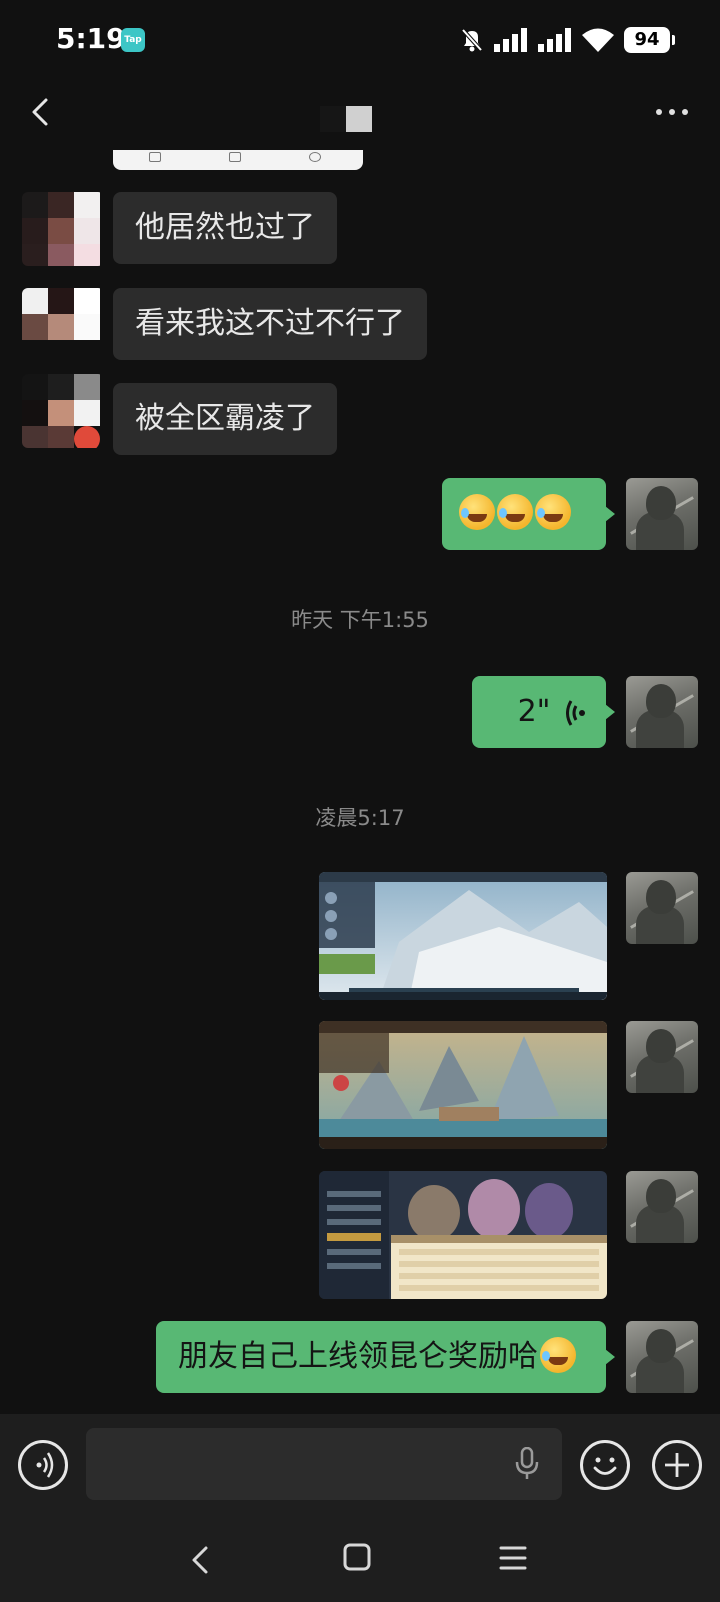 The height and width of the screenshot is (1602, 720). What do you see at coordinates (324, 1464) in the screenshot?
I see `message-input` at bounding box center [324, 1464].